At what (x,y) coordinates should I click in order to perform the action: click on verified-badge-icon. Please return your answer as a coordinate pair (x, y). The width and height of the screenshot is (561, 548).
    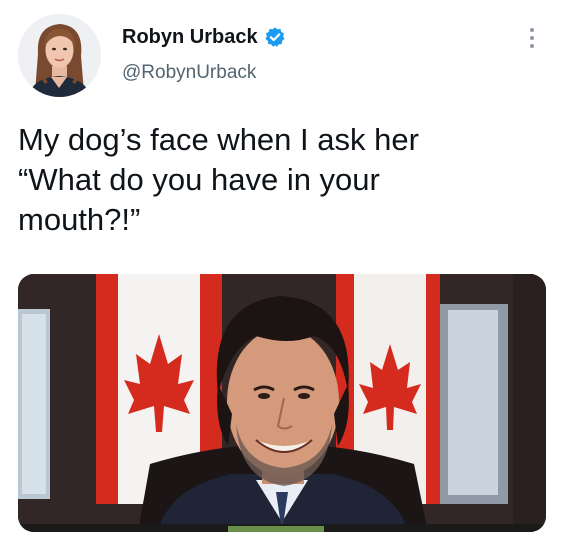
    Looking at the image, I should click on (275, 37).